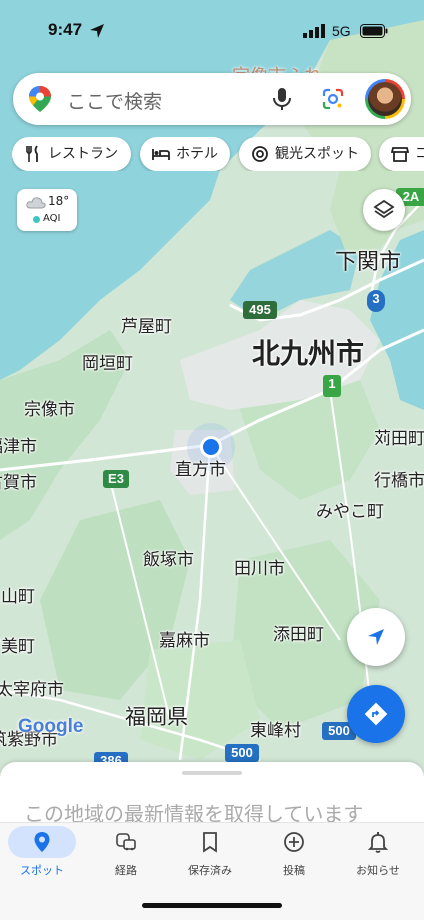  I want to click on map-label-iizuka: 飯塚市, so click(168, 557).